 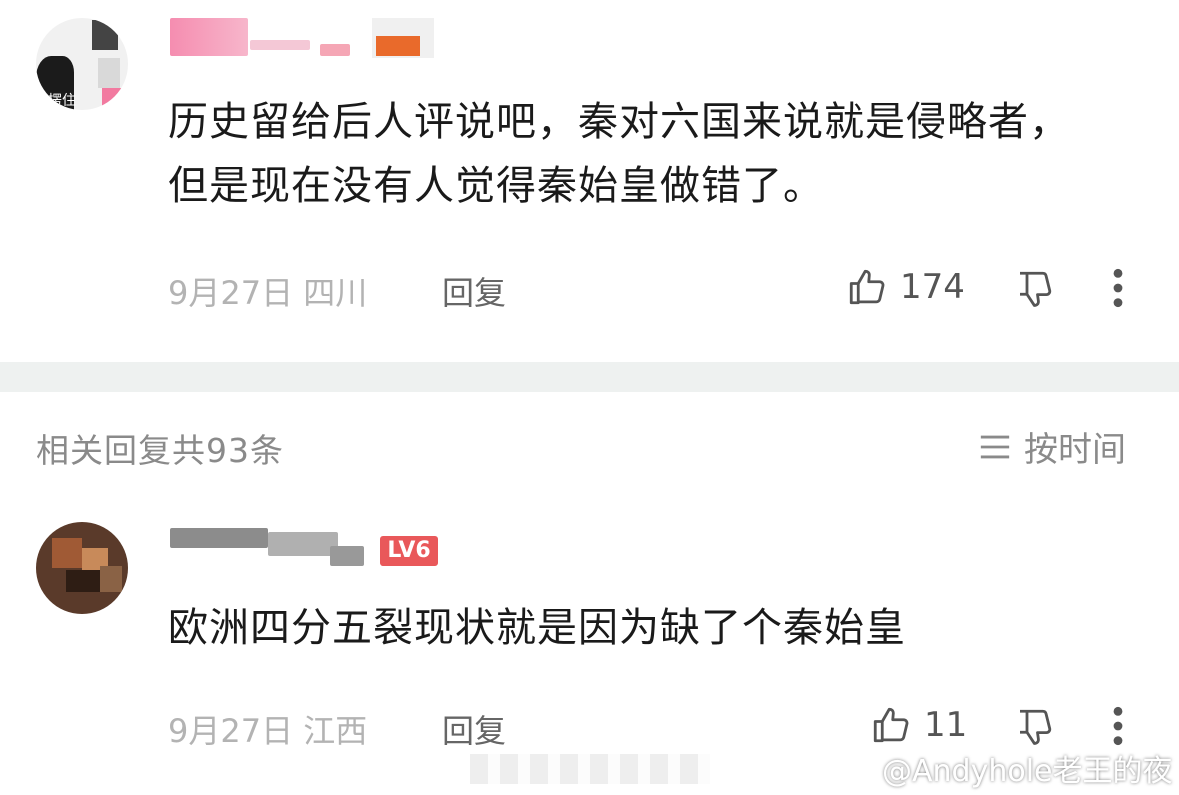 I want to click on replies-count-label: 相关回复共93条, so click(x=160, y=450).